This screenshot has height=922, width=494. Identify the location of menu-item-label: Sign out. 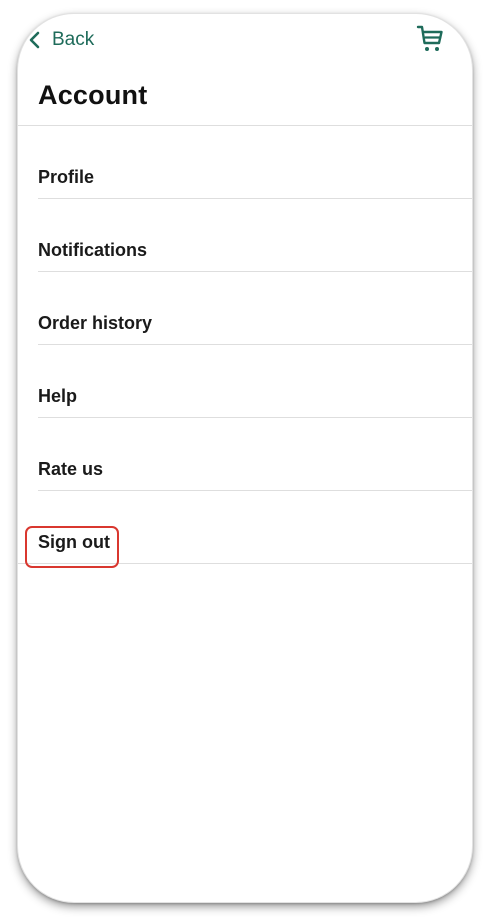
(74, 542).